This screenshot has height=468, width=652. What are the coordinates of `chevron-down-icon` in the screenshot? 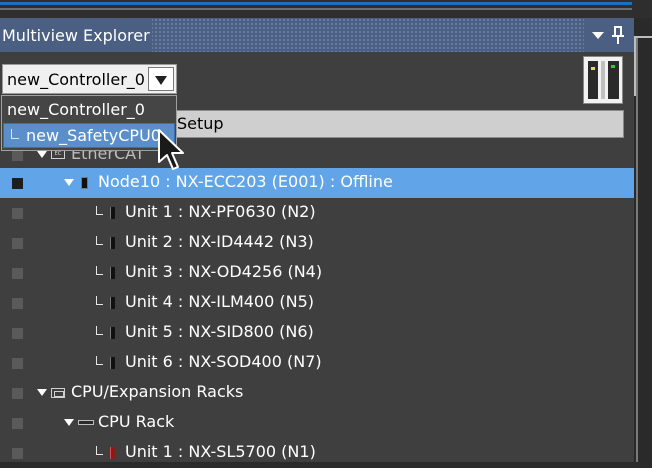 It's located at (161, 80).